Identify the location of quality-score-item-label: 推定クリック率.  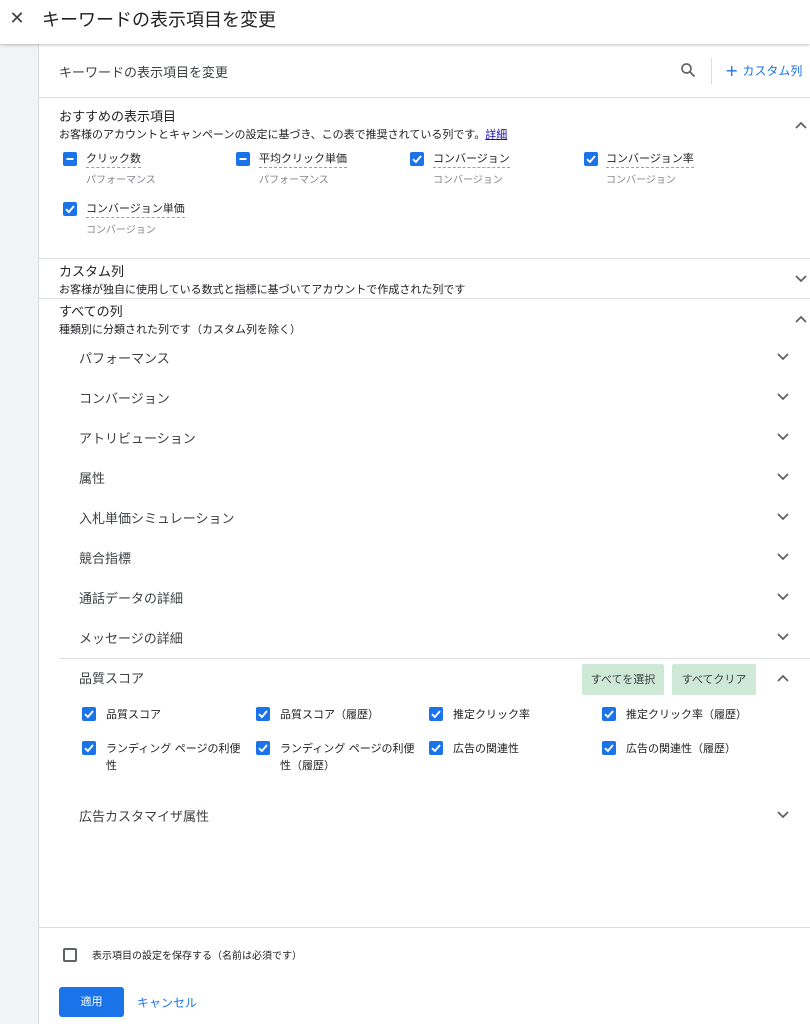
(491, 714).